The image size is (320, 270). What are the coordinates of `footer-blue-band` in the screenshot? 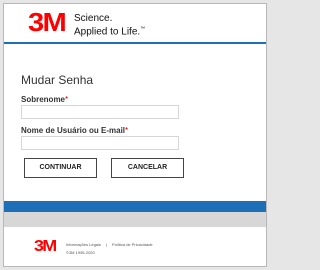 It's located at (135, 206).